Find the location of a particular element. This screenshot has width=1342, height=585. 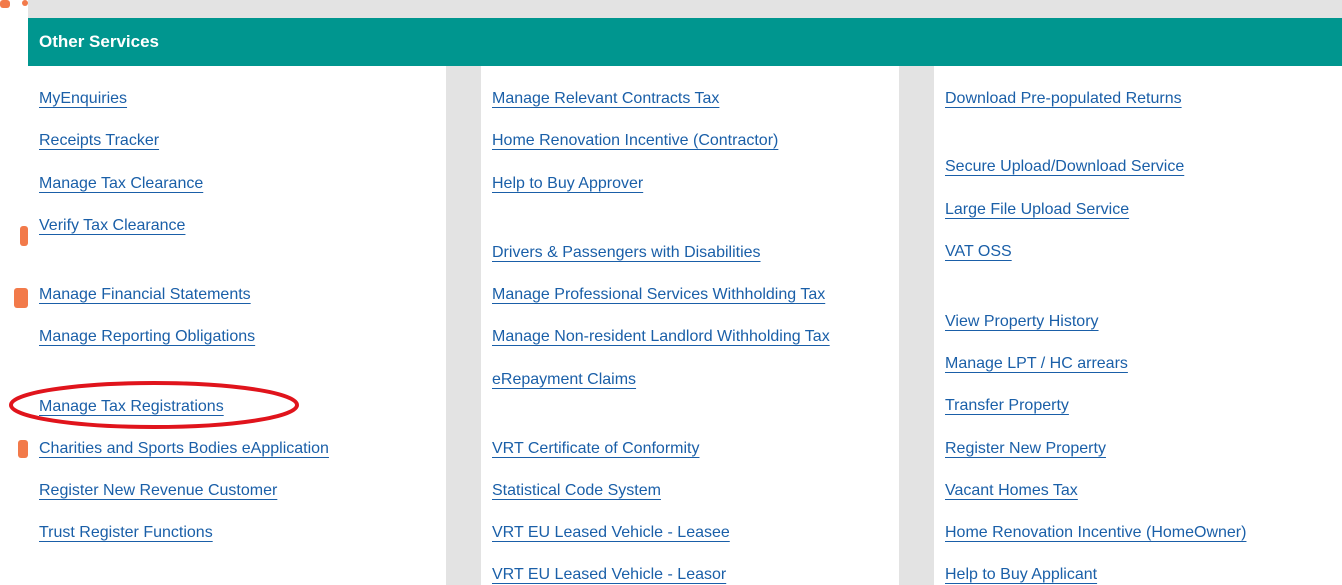

link-manage-tax-registrations: Manage Tax Registrations is located at coordinates (131, 407).